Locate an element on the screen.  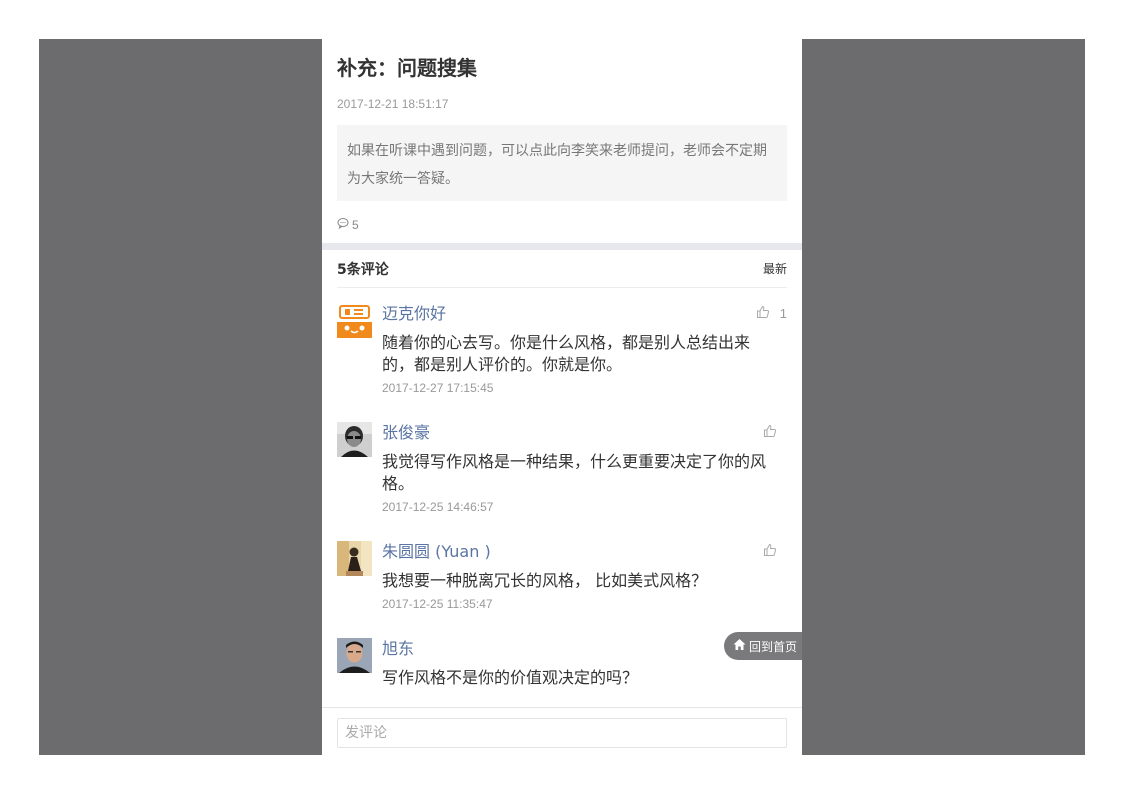
comment-count-value: 5 is located at coordinates (355, 224).